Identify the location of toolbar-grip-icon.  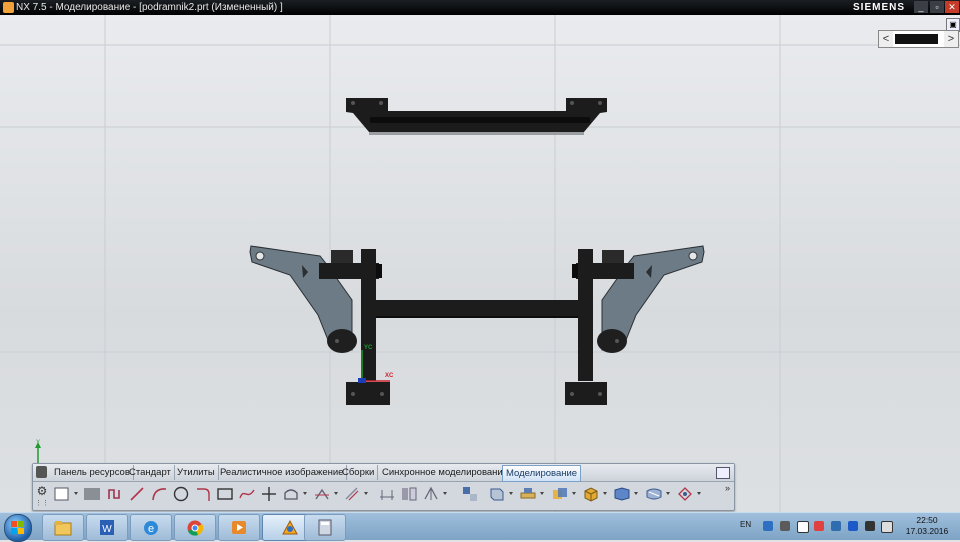
(41, 472).